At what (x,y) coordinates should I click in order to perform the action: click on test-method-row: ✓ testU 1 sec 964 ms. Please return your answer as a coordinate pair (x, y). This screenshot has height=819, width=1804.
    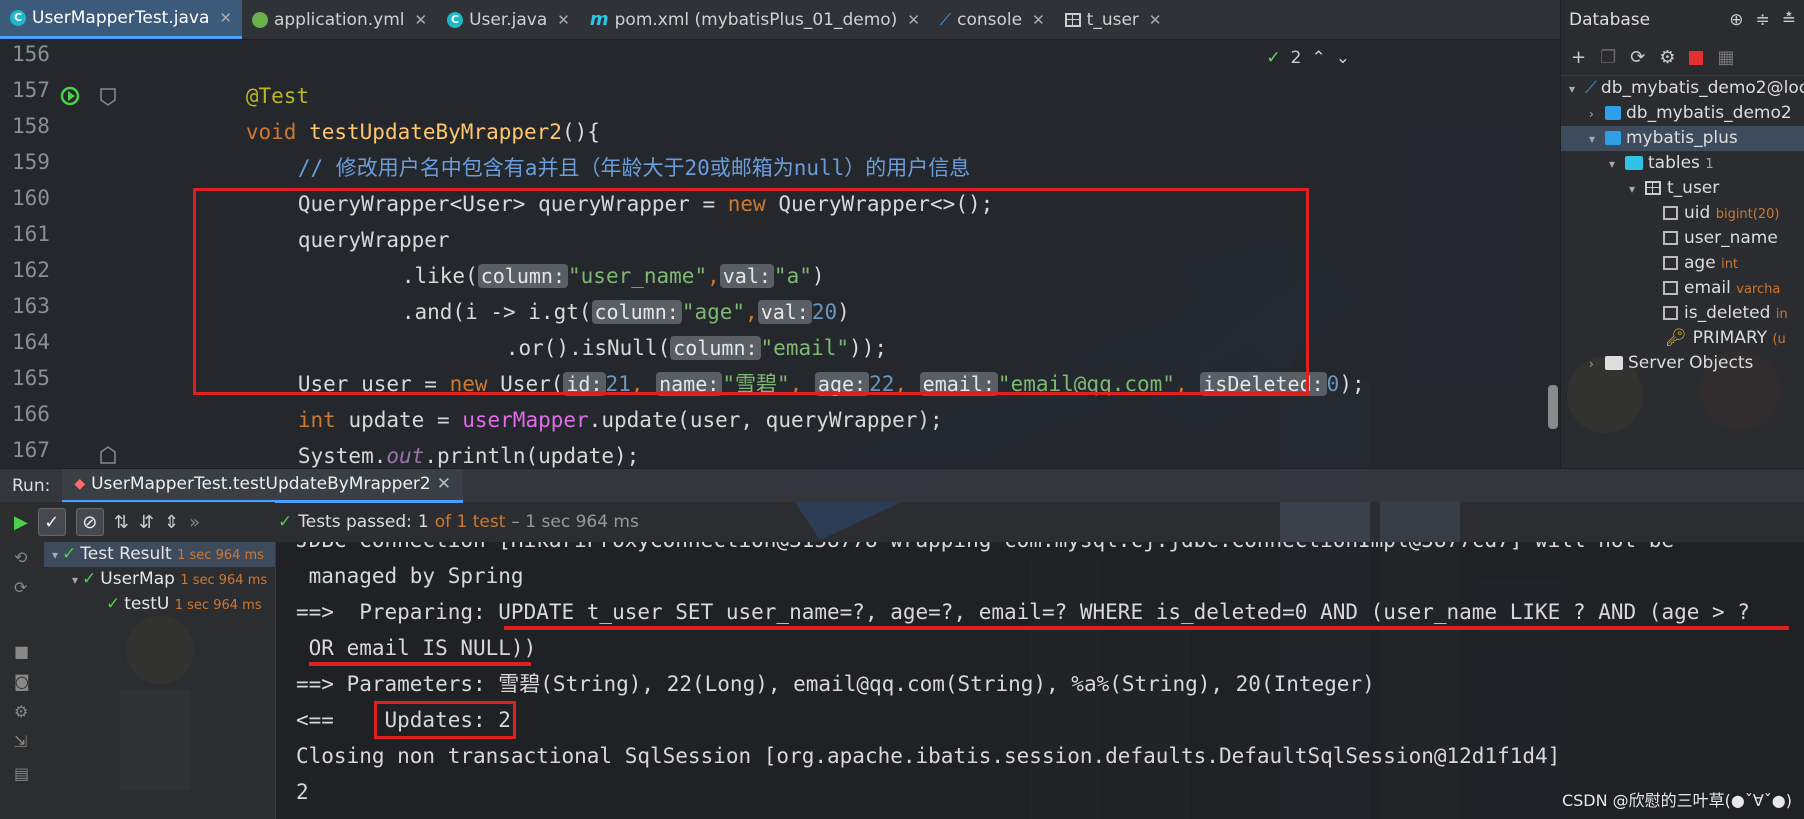
    Looking at the image, I should click on (184, 604).